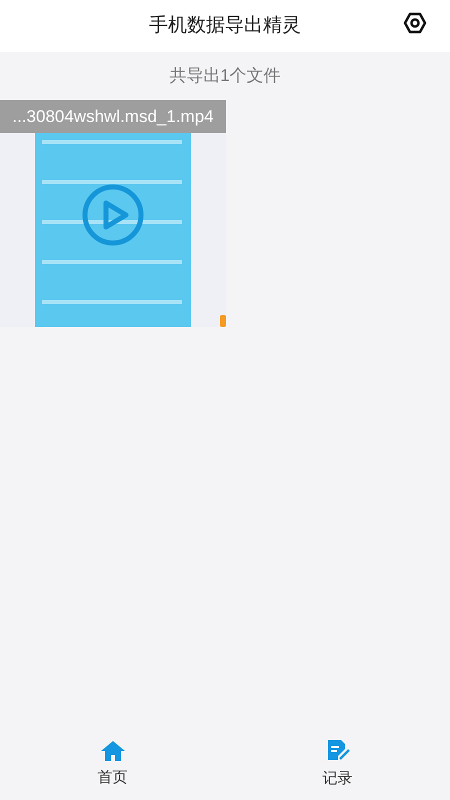 The image size is (450, 800). I want to click on document-edit-icon, so click(338, 751).